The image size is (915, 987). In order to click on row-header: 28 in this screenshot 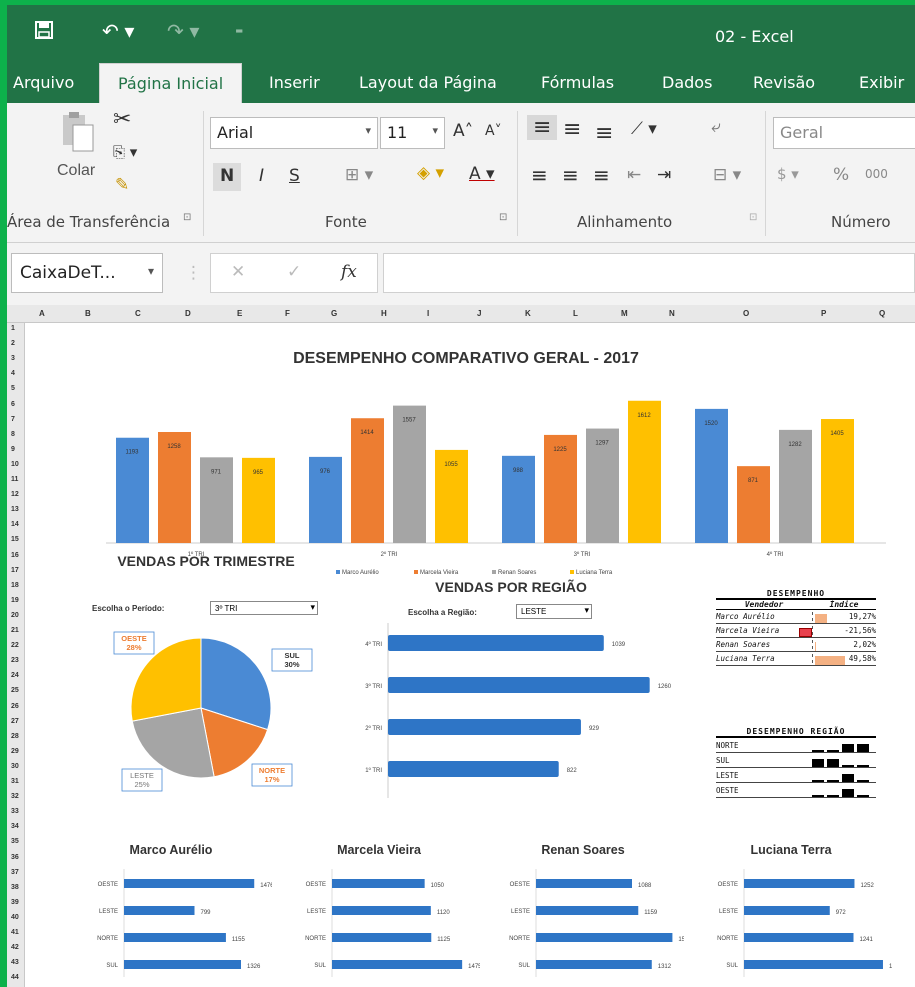, I will do `click(15, 736)`.